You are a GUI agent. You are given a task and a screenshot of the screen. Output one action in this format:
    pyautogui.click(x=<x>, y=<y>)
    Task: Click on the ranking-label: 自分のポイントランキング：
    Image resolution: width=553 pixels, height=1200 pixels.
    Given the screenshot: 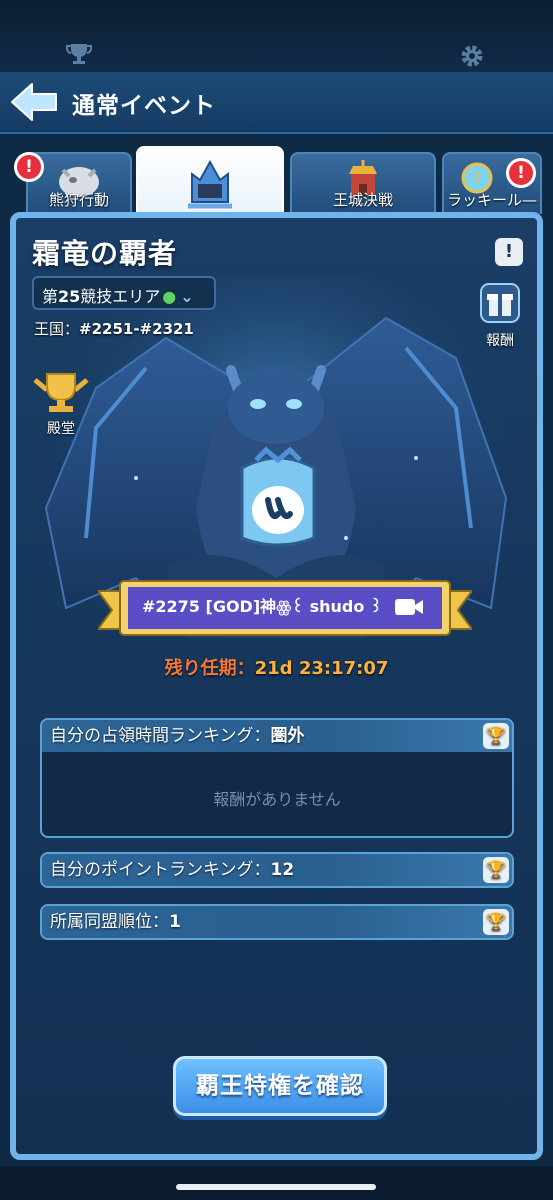 What is the action you would take?
    pyautogui.click(x=160, y=870)
    